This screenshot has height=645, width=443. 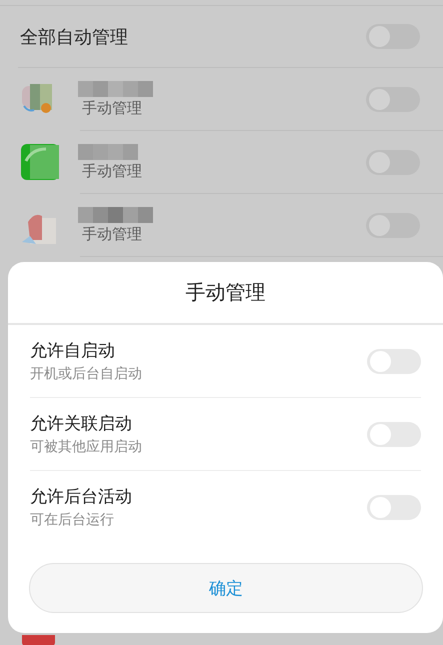 What do you see at coordinates (74, 37) in the screenshot?
I see `setting-label: 全部自动管理` at bounding box center [74, 37].